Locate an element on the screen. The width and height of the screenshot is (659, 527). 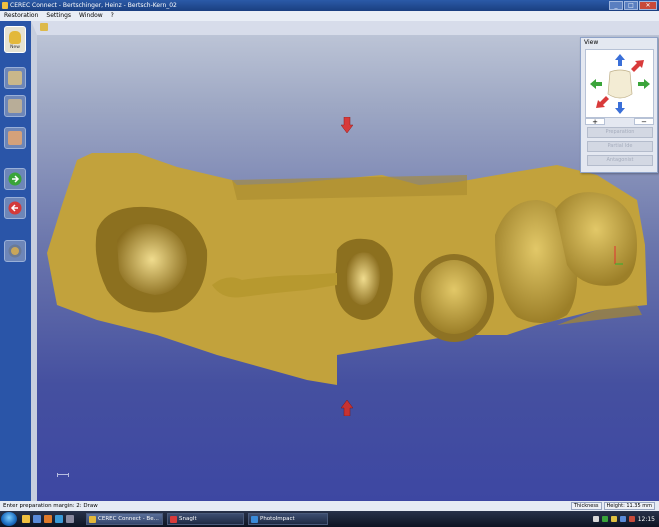
viewport-home-icon is located at coordinates (44, 27).